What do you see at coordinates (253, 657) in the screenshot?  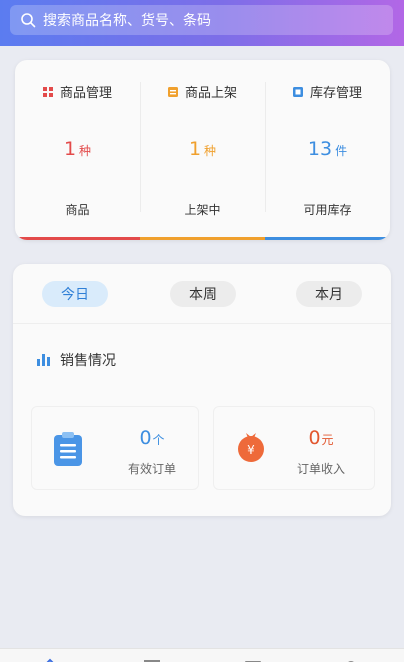 I see `nav-orders-icon` at bounding box center [253, 657].